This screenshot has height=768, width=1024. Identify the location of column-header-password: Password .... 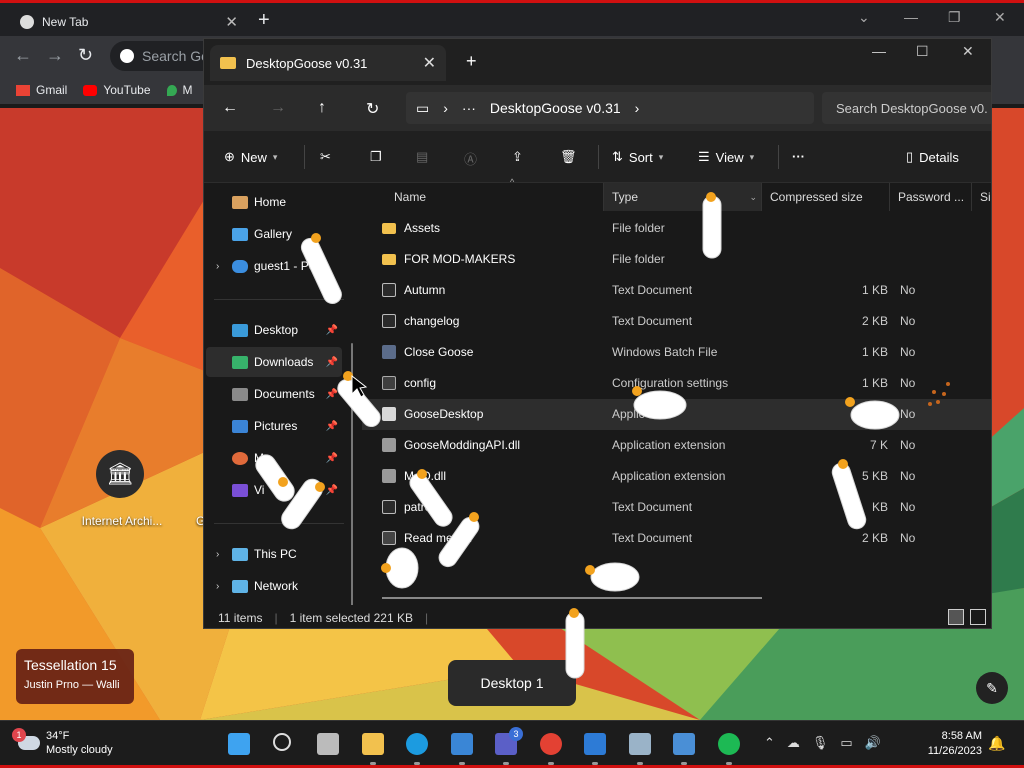
(931, 197).